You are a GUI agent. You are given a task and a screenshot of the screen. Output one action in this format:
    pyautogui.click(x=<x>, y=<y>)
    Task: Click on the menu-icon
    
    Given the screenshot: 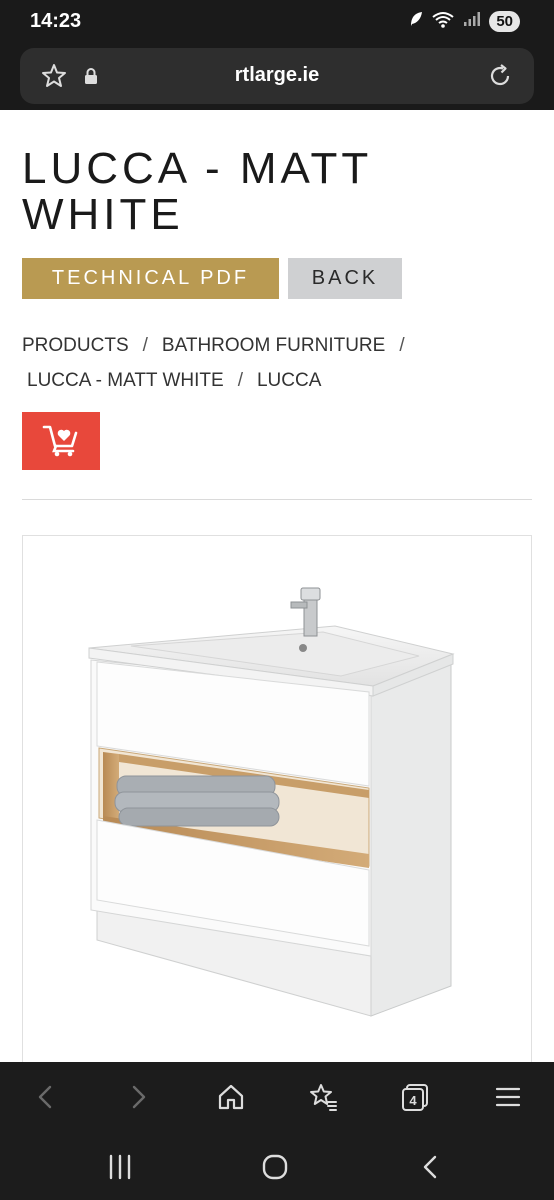 What is the action you would take?
    pyautogui.click(x=508, y=1099)
    